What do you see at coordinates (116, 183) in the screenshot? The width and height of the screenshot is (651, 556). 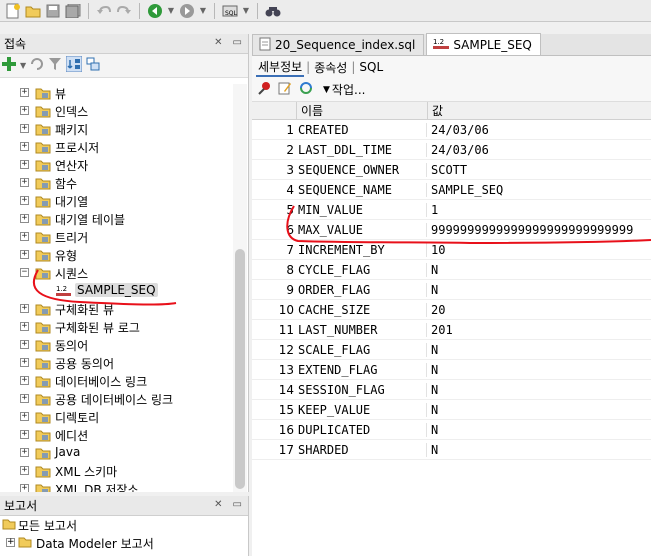 I see `tree-item-folder: + 함수` at bounding box center [116, 183].